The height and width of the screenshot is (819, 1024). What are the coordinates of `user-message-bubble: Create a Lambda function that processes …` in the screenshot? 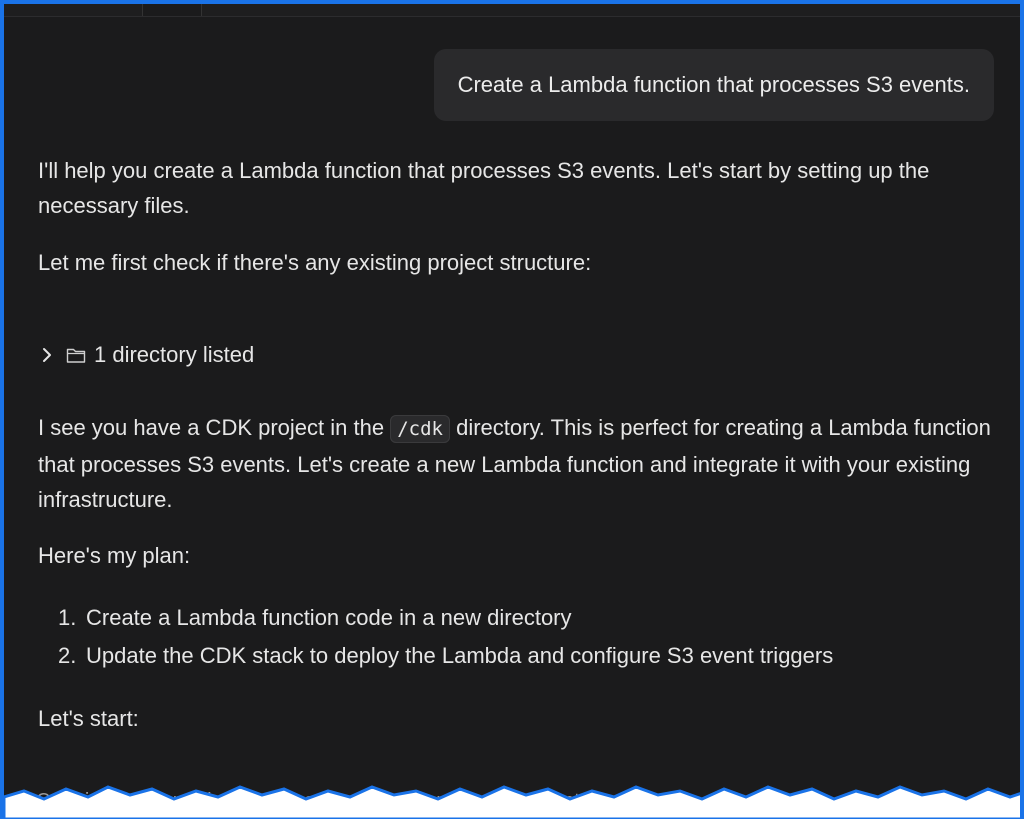 It's located at (713, 85).